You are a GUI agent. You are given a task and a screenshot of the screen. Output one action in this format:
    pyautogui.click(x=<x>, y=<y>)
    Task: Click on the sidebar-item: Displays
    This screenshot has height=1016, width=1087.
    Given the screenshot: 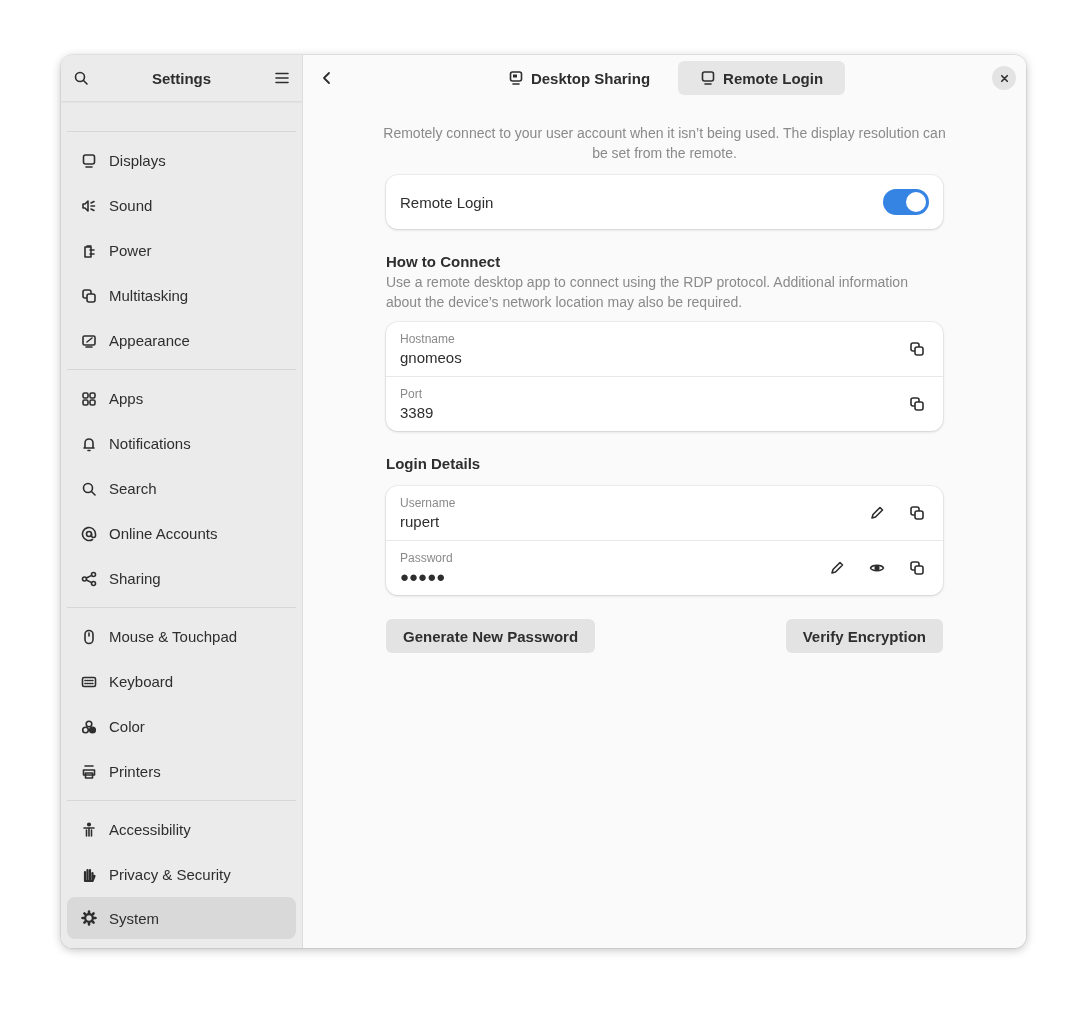 What is the action you would take?
    pyautogui.click(x=181, y=160)
    